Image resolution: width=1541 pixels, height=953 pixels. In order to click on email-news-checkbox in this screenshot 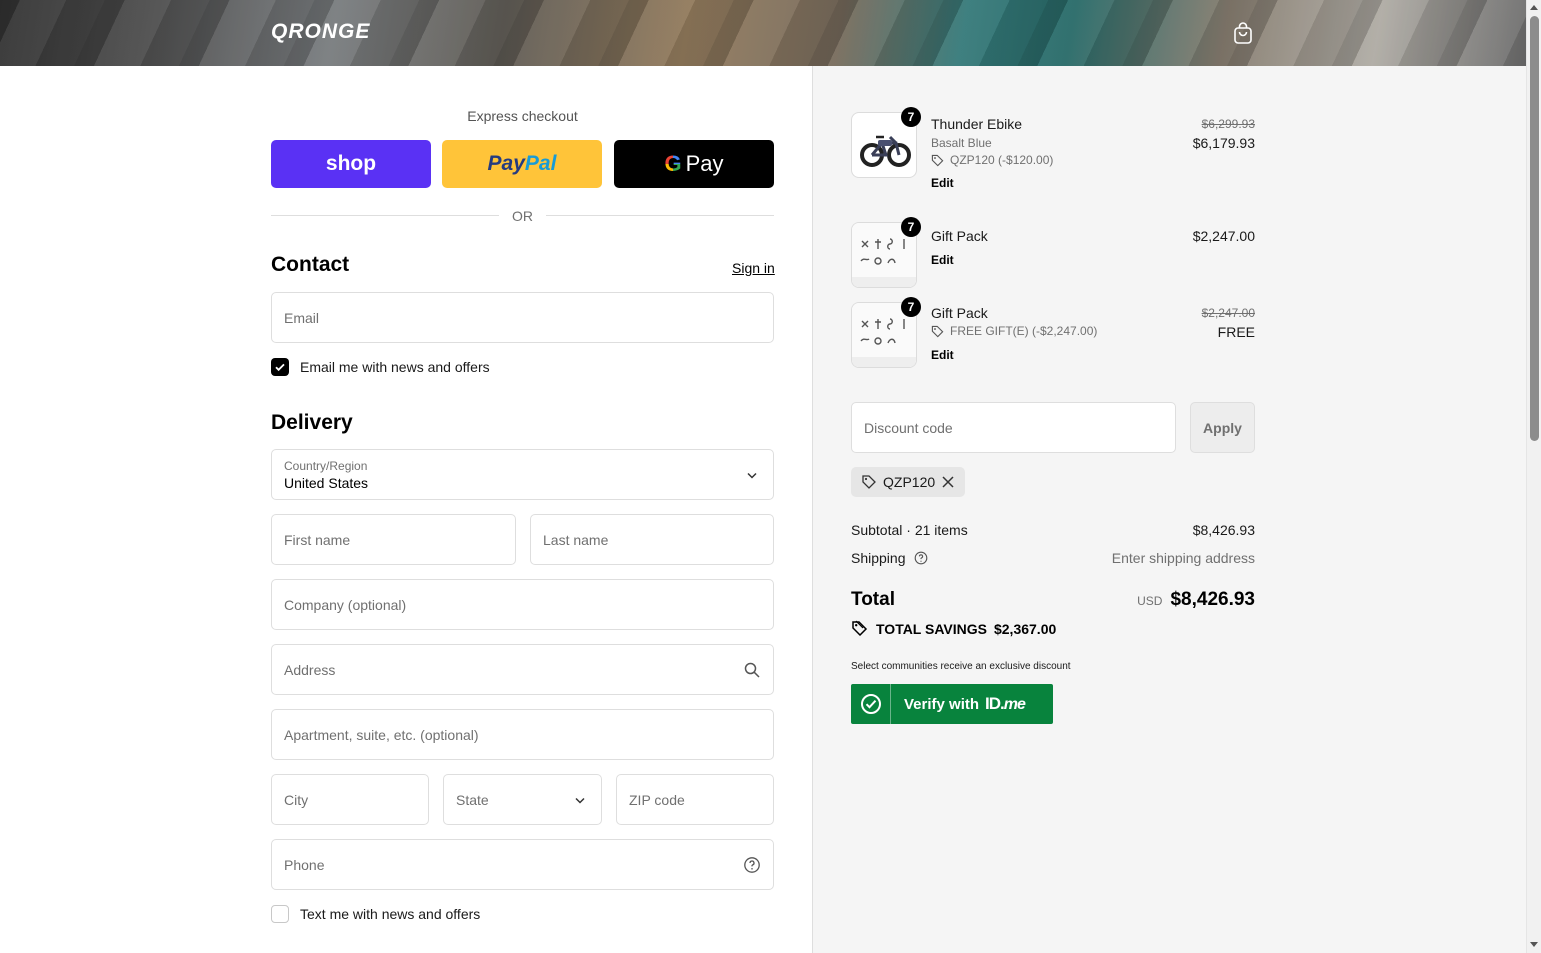, I will do `click(280, 367)`.